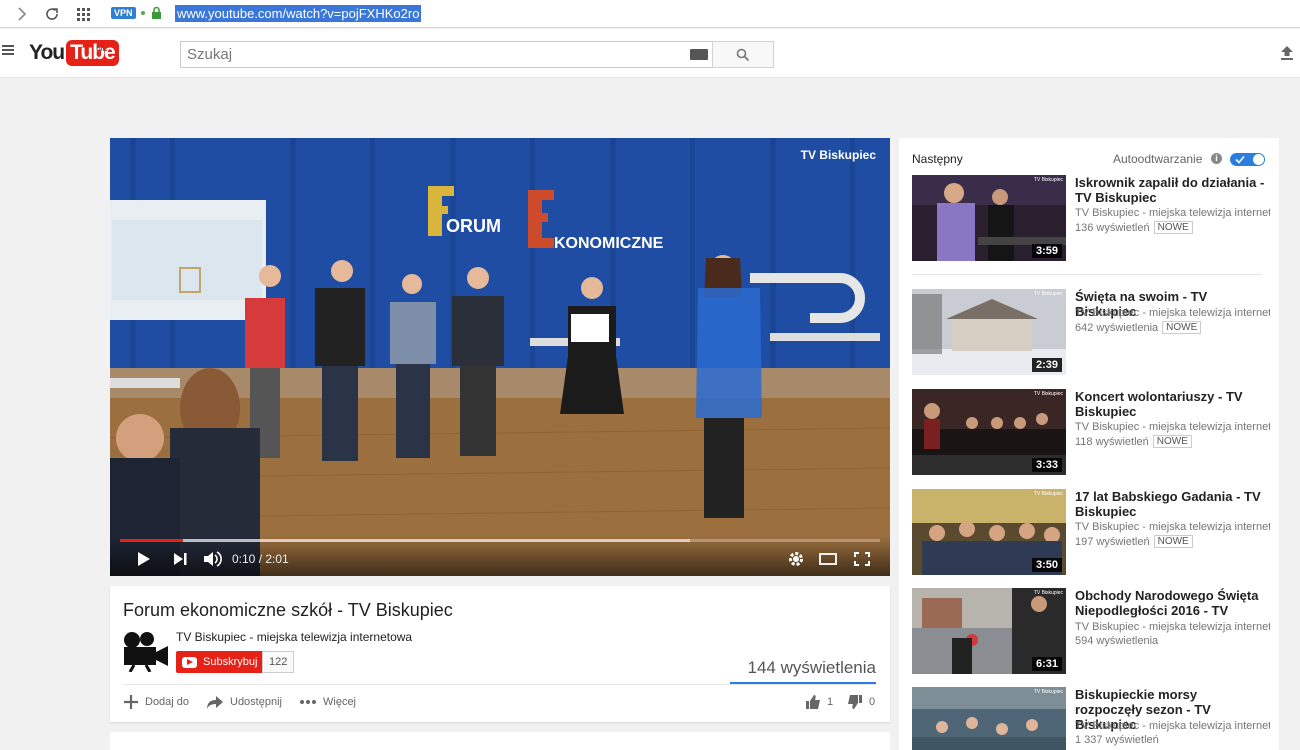 Image resolution: width=1300 pixels, height=750 pixels. Describe the element at coordinates (8, 50) in the screenshot. I see `menu-icon` at that location.